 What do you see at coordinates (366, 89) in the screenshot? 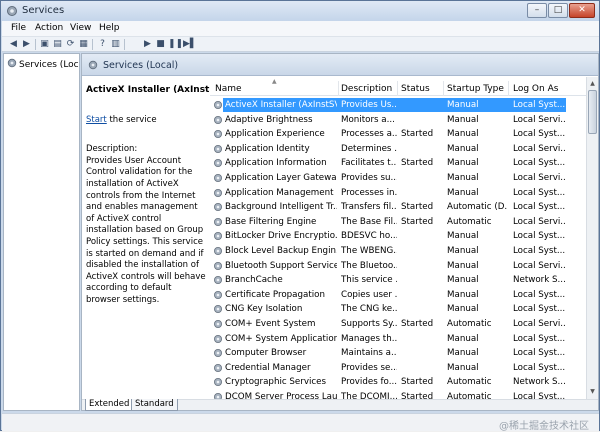
I see `column-header-description: Description` at bounding box center [366, 89].